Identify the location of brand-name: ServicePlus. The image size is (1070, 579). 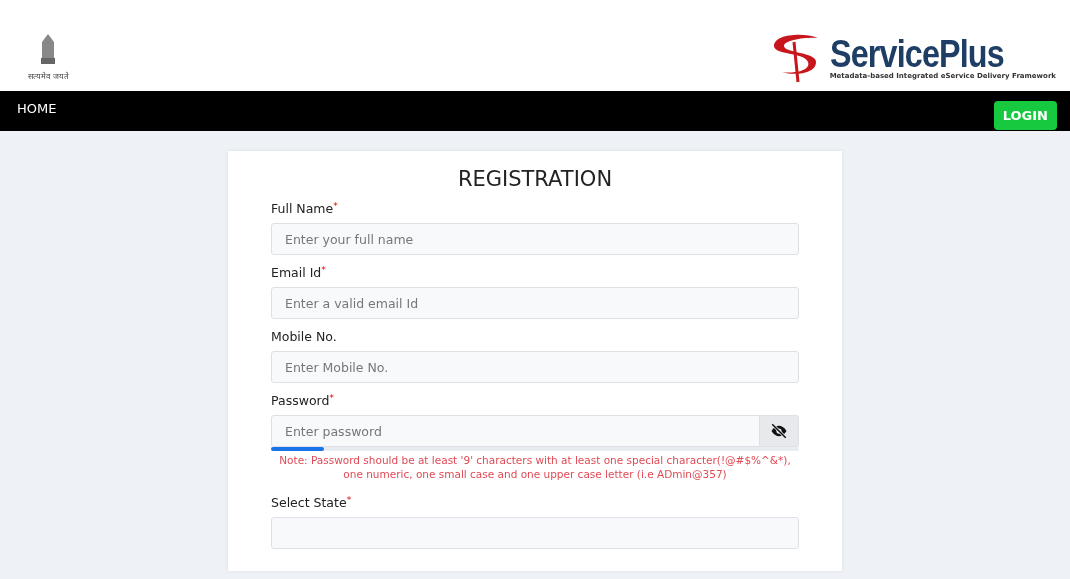
(916, 53).